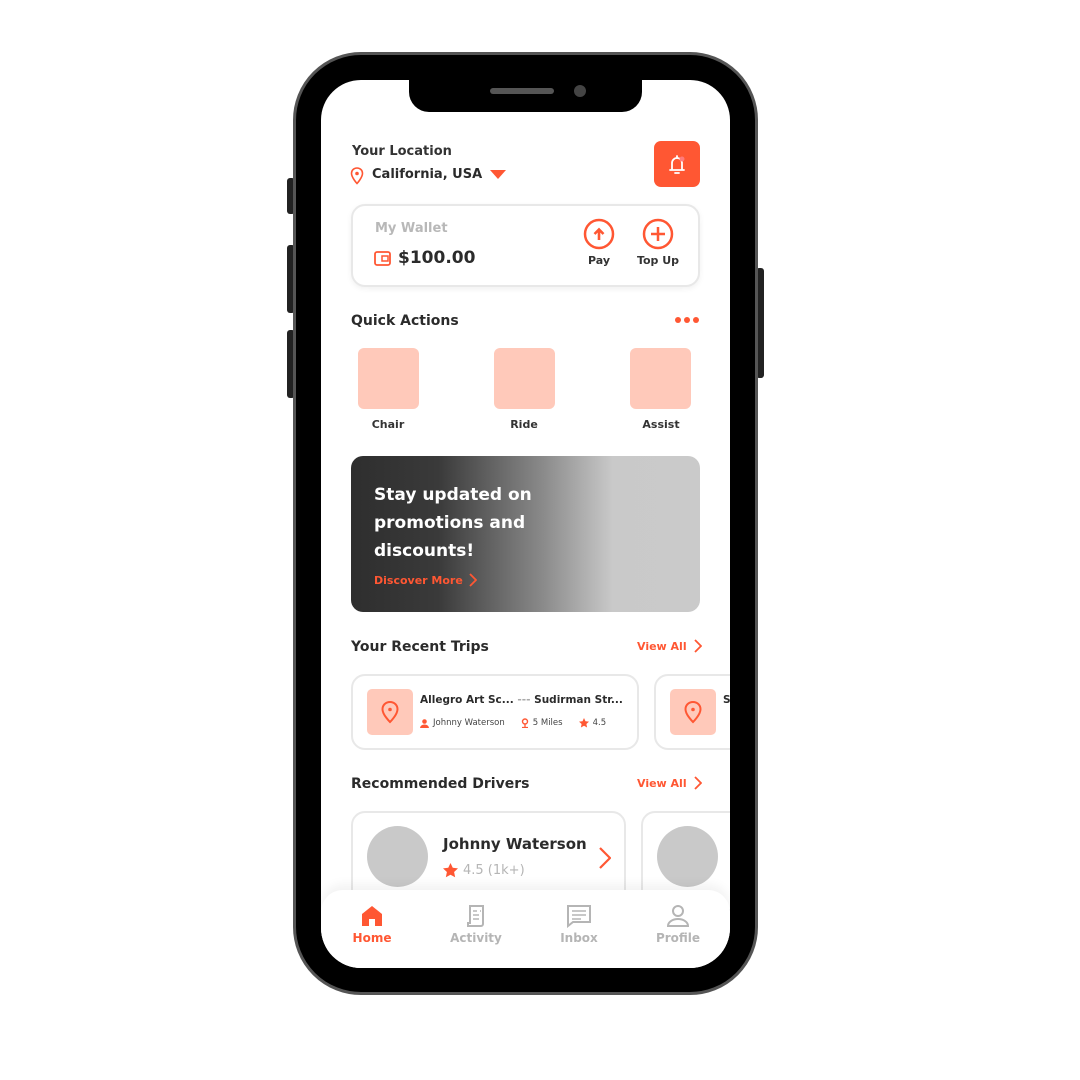 The image size is (1080, 1080). I want to click on trip-distance: 5 Miles, so click(547, 723).